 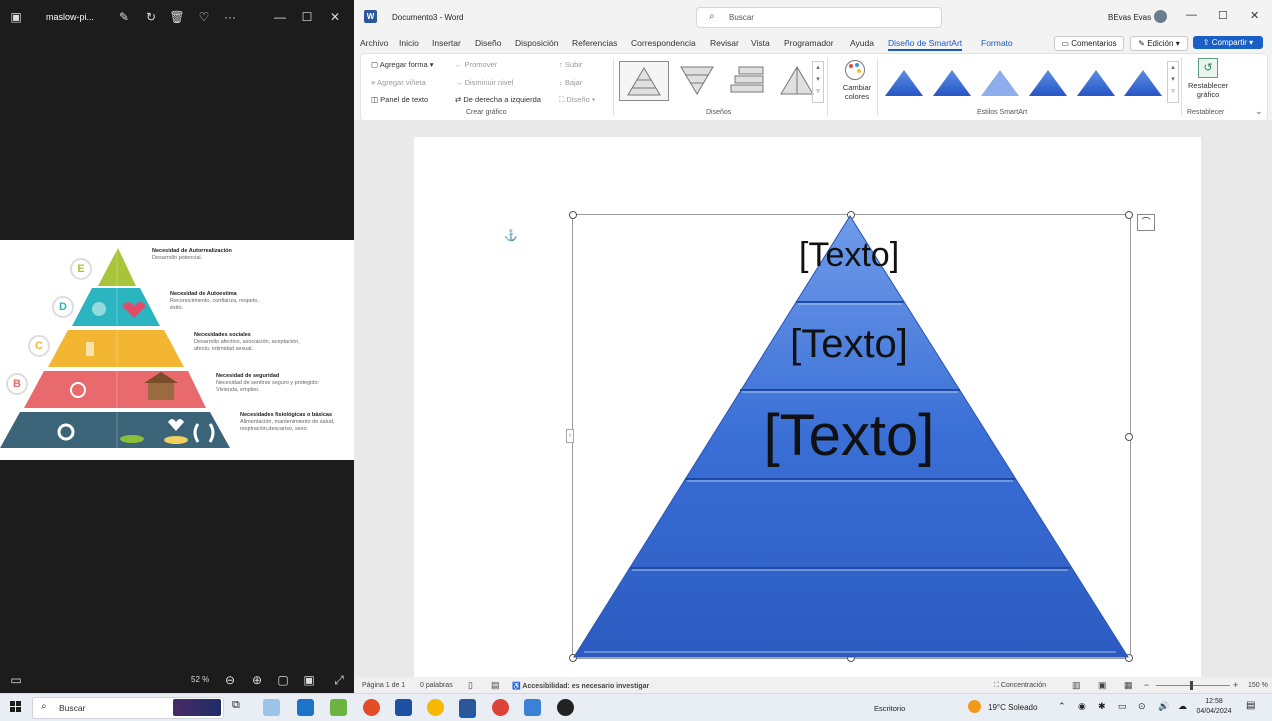 What do you see at coordinates (151, 17) in the screenshot?
I see `rotate-icon: ↻` at bounding box center [151, 17].